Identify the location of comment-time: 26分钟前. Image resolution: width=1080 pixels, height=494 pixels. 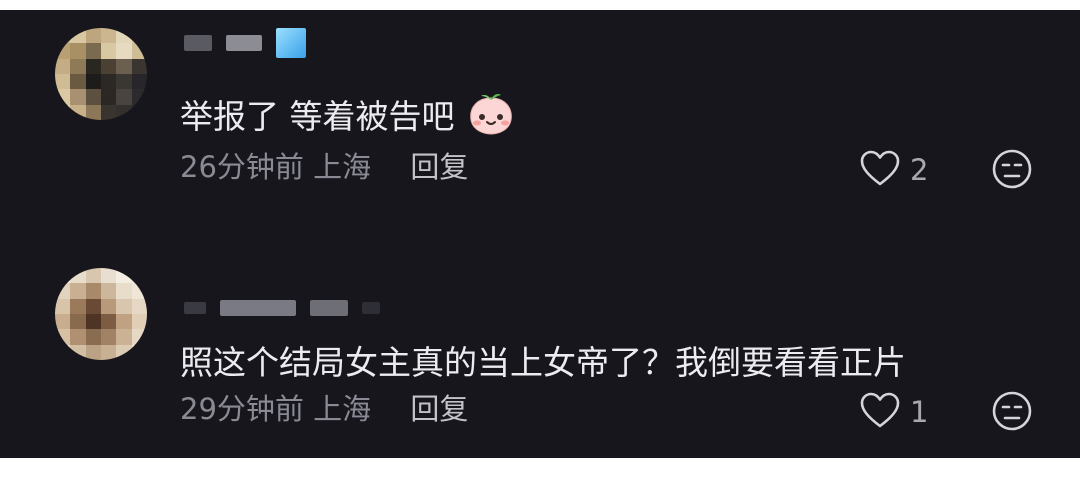
(242, 167).